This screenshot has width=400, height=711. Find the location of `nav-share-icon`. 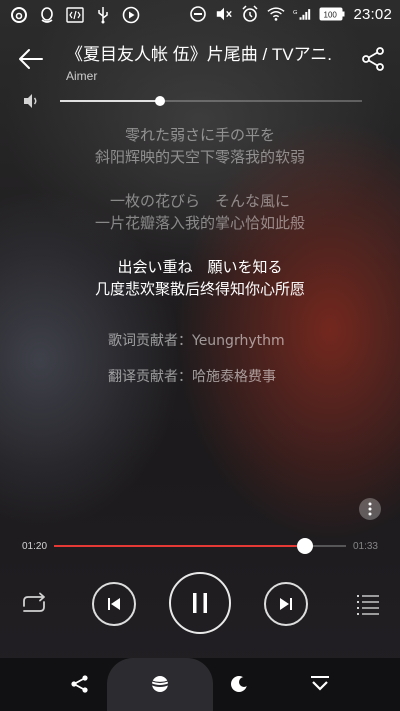

nav-share-icon is located at coordinates (79, 684).